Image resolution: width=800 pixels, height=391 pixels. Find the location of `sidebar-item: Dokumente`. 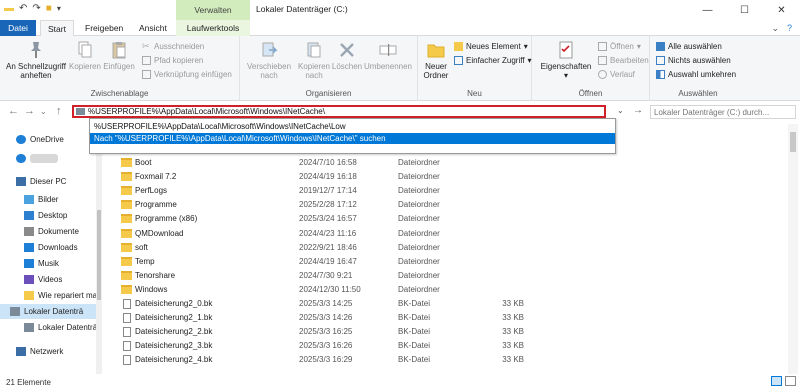

sidebar-item: Dokumente is located at coordinates (39, 231).